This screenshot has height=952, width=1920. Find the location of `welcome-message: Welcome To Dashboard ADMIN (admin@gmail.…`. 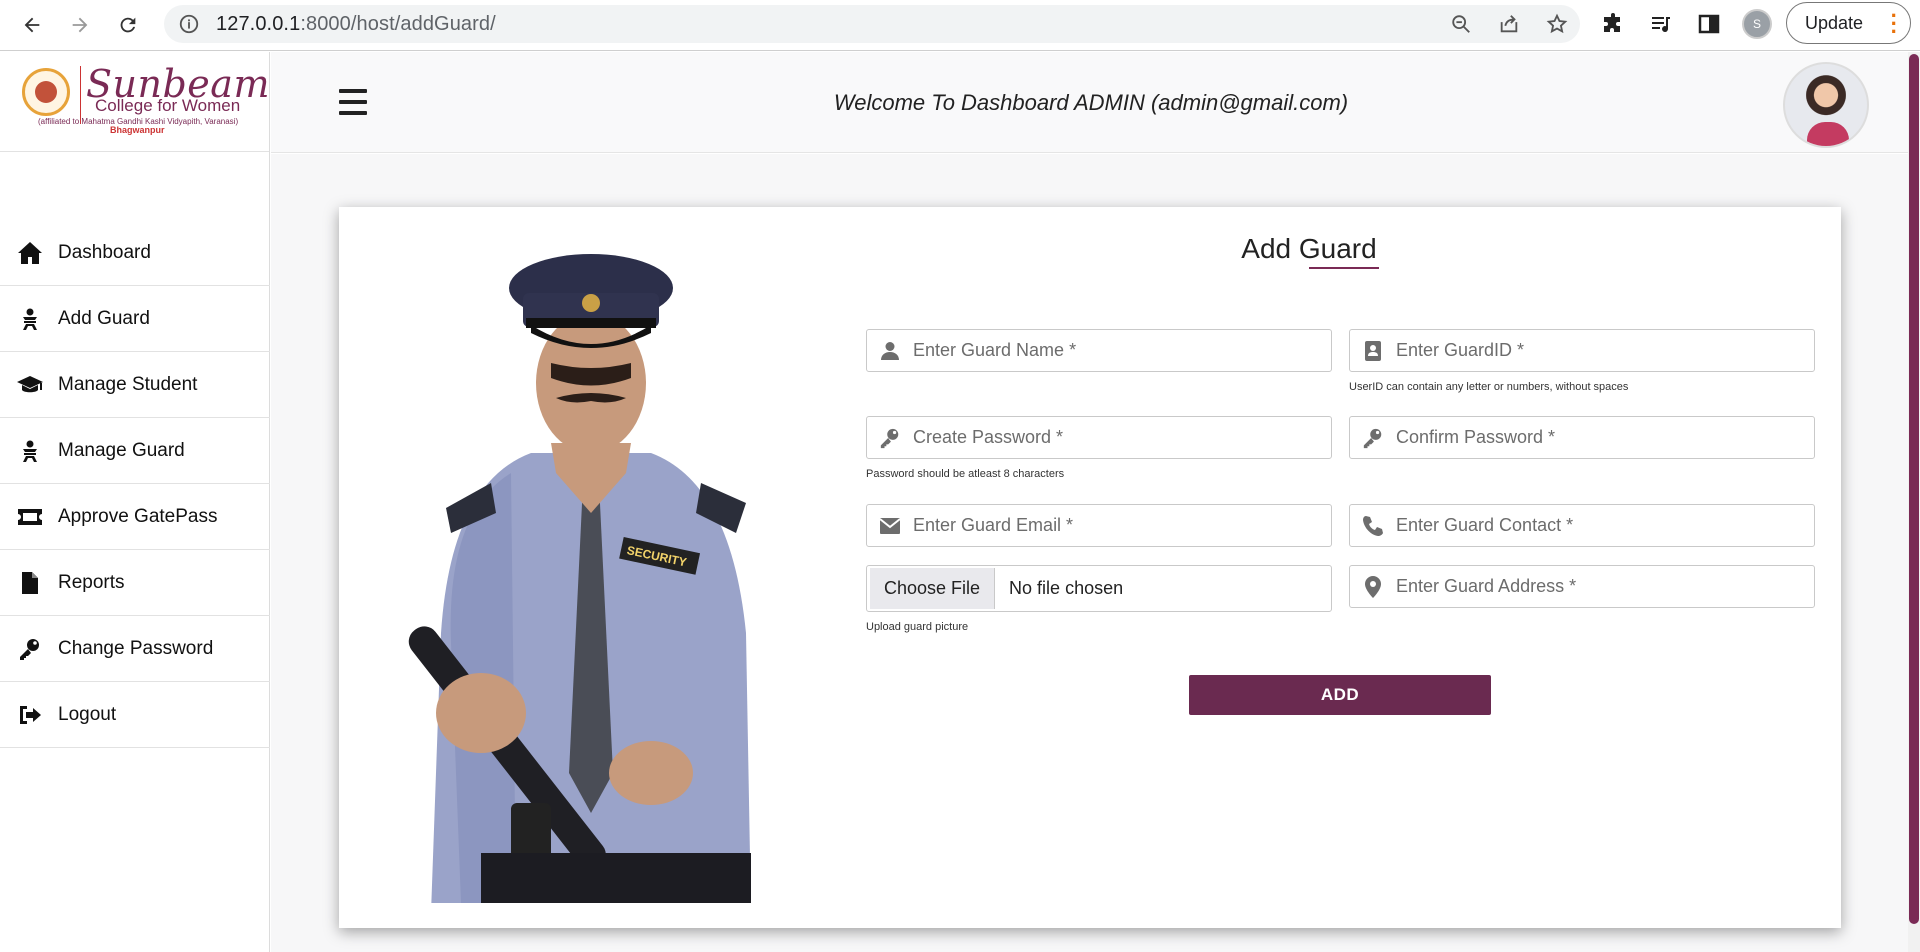

welcome-message: Welcome To Dashboard ADMIN (admin@gmail.… is located at coordinates (1091, 102).